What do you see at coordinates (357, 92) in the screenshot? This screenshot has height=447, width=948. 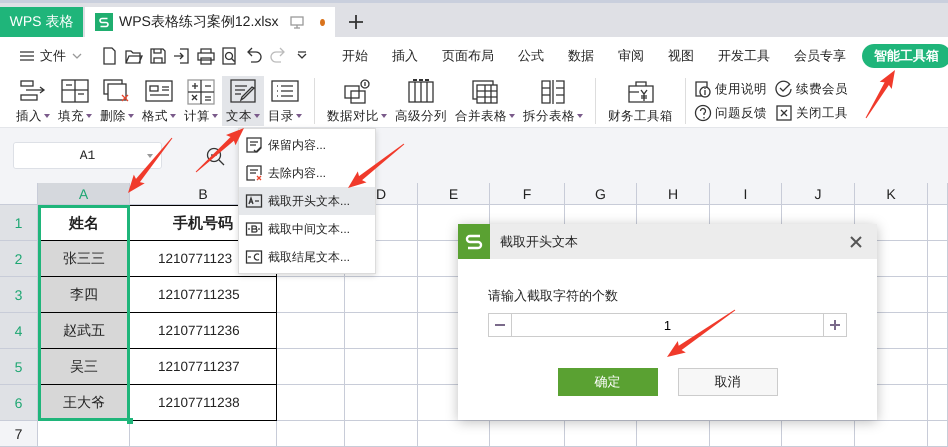 I see `overlapping-squares-icon` at bounding box center [357, 92].